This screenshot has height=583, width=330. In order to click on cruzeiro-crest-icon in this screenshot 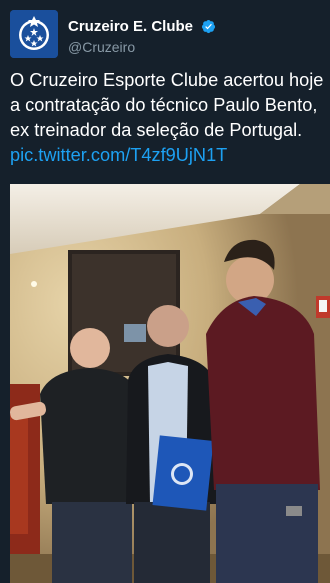, I will do `click(34, 34)`.